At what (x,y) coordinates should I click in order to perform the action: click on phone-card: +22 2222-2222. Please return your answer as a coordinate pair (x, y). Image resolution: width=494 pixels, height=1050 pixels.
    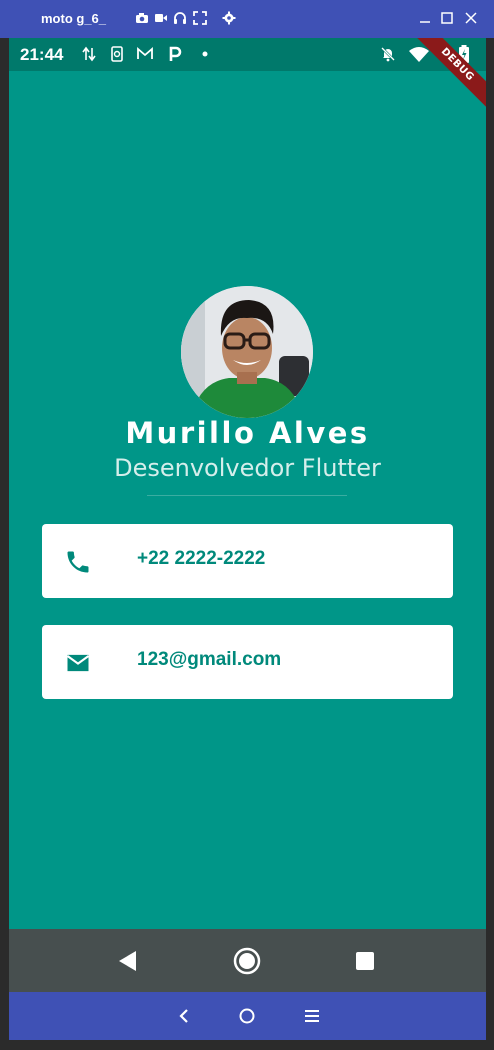
    Looking at the image, I should click on (247, 561).